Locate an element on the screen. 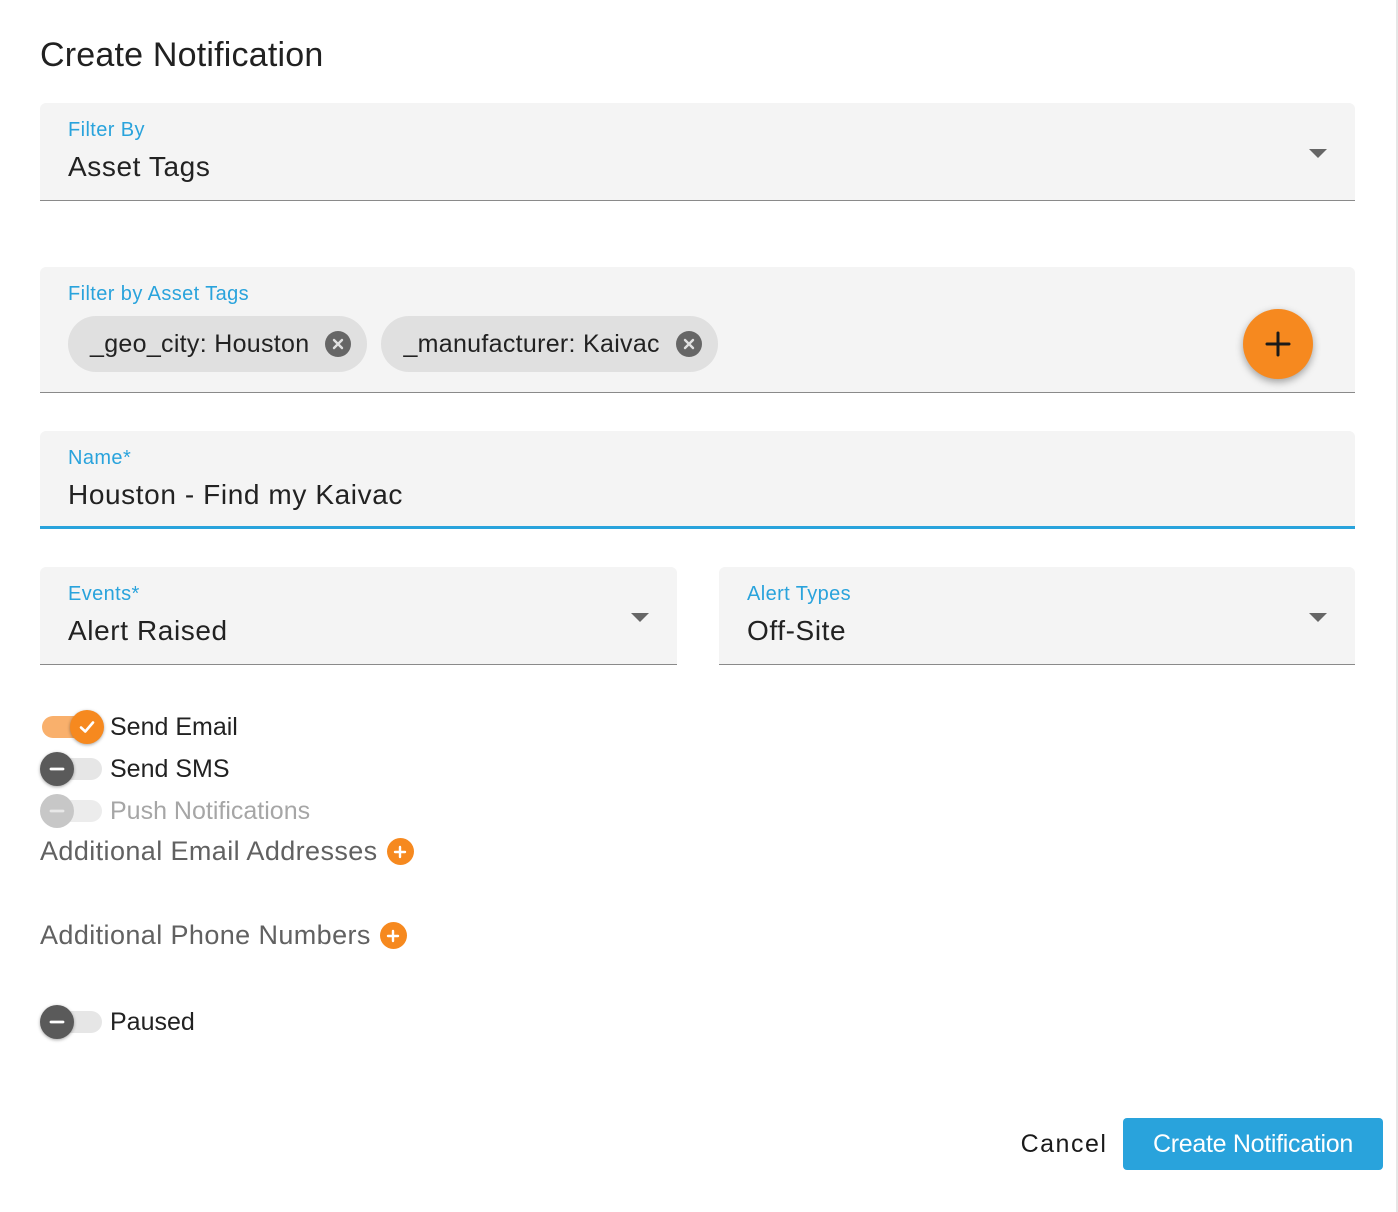 This screenshot has width=1398, height=1212. name-value: Houston - Find my Kaivac is located at coordinates (235, 494).